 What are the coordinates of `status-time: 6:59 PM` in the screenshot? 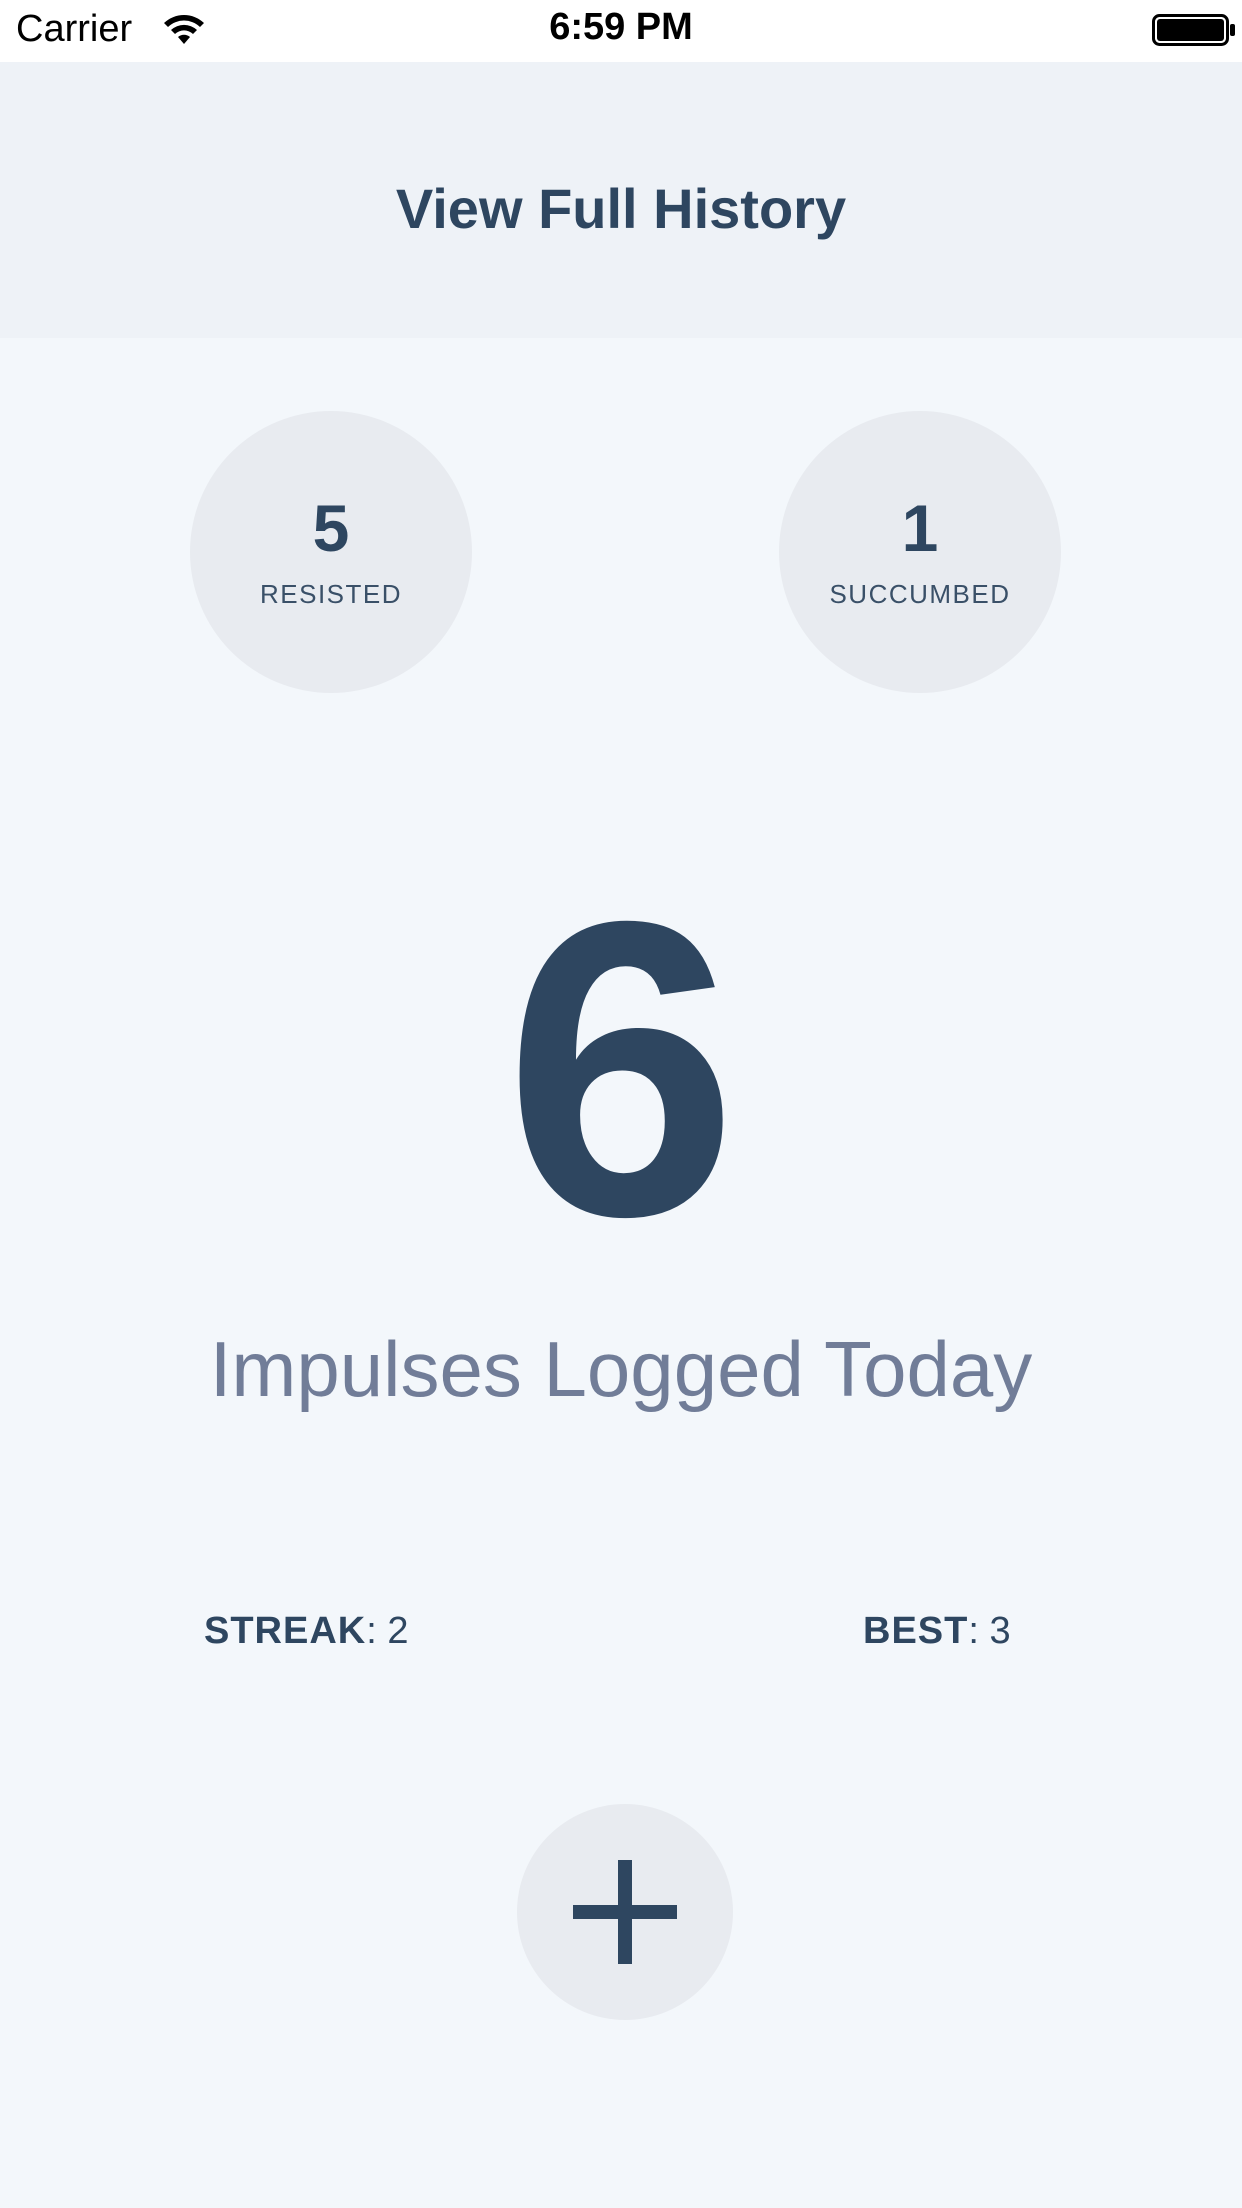 It's located at (621, 27).